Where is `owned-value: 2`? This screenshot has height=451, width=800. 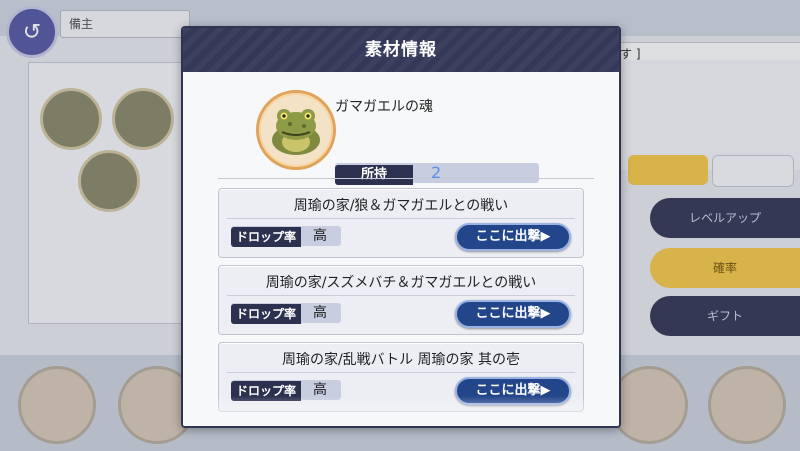
owned-value: 2 is located at coordinates (436, 172).